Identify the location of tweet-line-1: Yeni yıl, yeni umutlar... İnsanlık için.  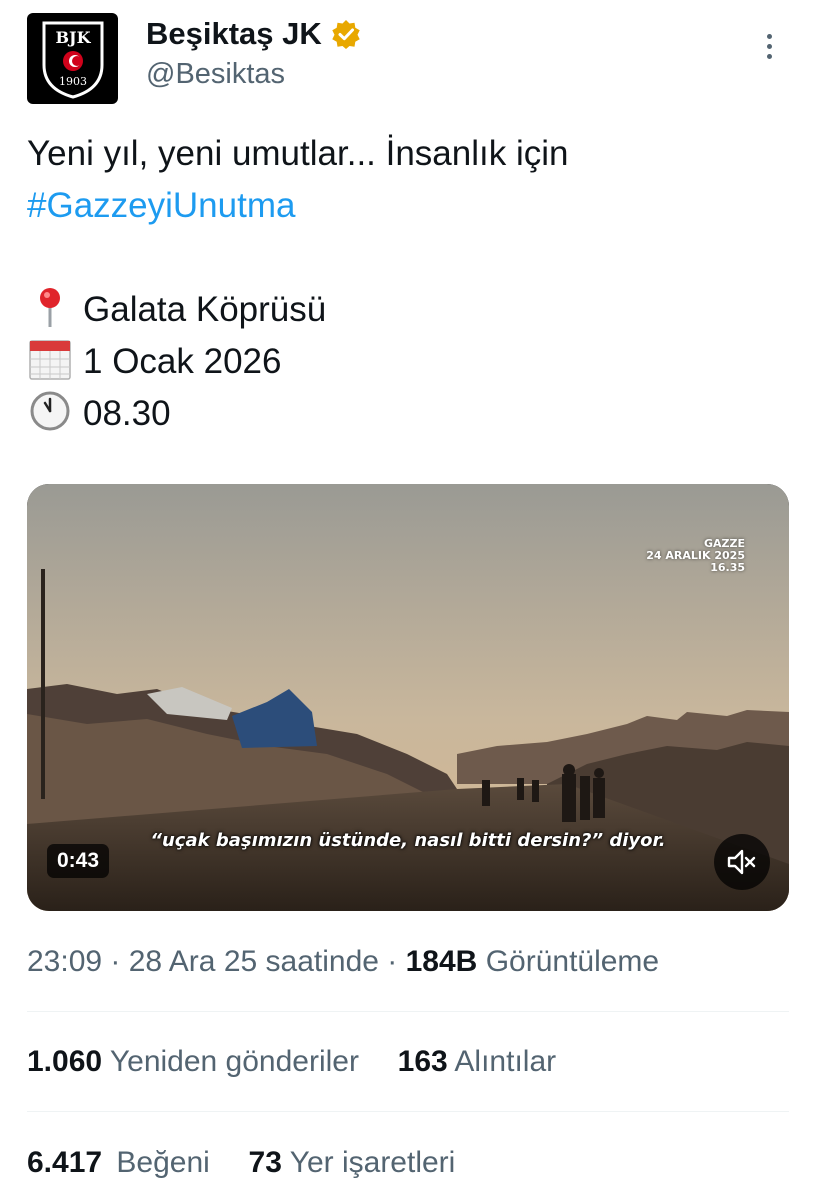
(298, 153).